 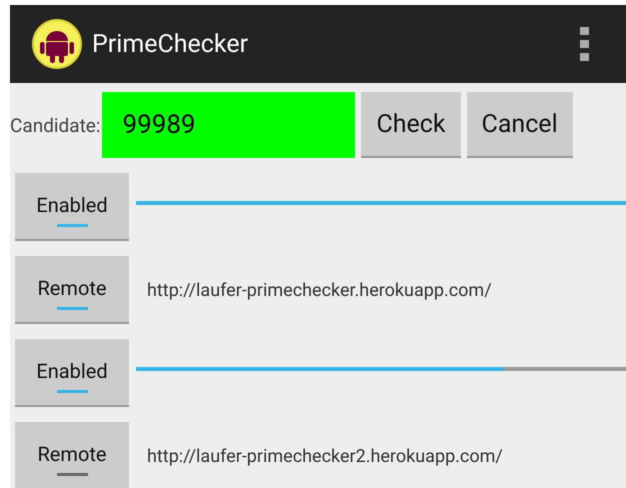 I want to click on check-button: Check, so click(x=411, y=125).